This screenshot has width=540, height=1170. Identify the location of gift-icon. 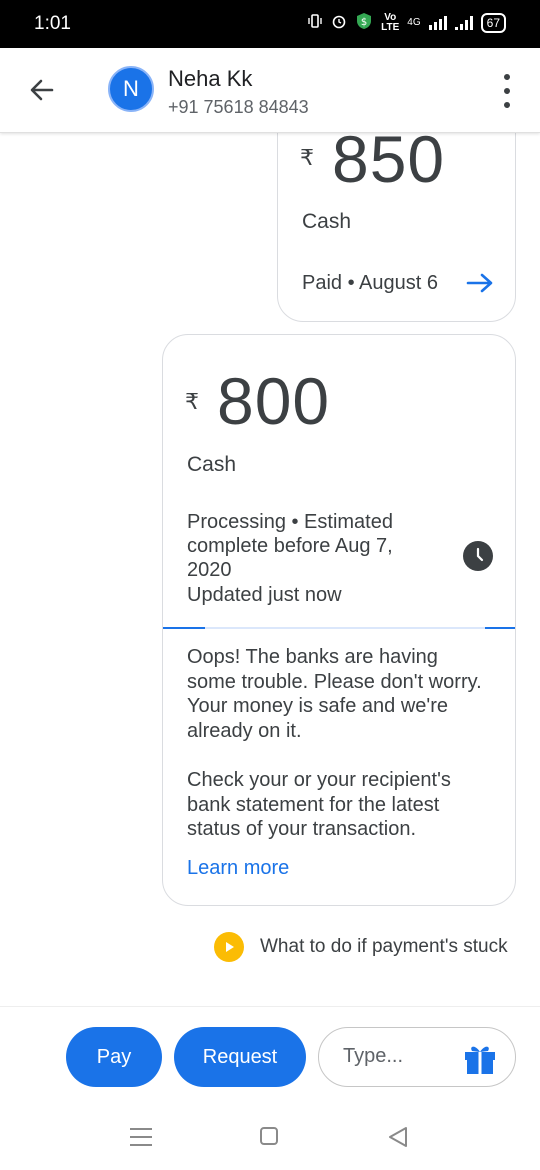
(480, 1060).